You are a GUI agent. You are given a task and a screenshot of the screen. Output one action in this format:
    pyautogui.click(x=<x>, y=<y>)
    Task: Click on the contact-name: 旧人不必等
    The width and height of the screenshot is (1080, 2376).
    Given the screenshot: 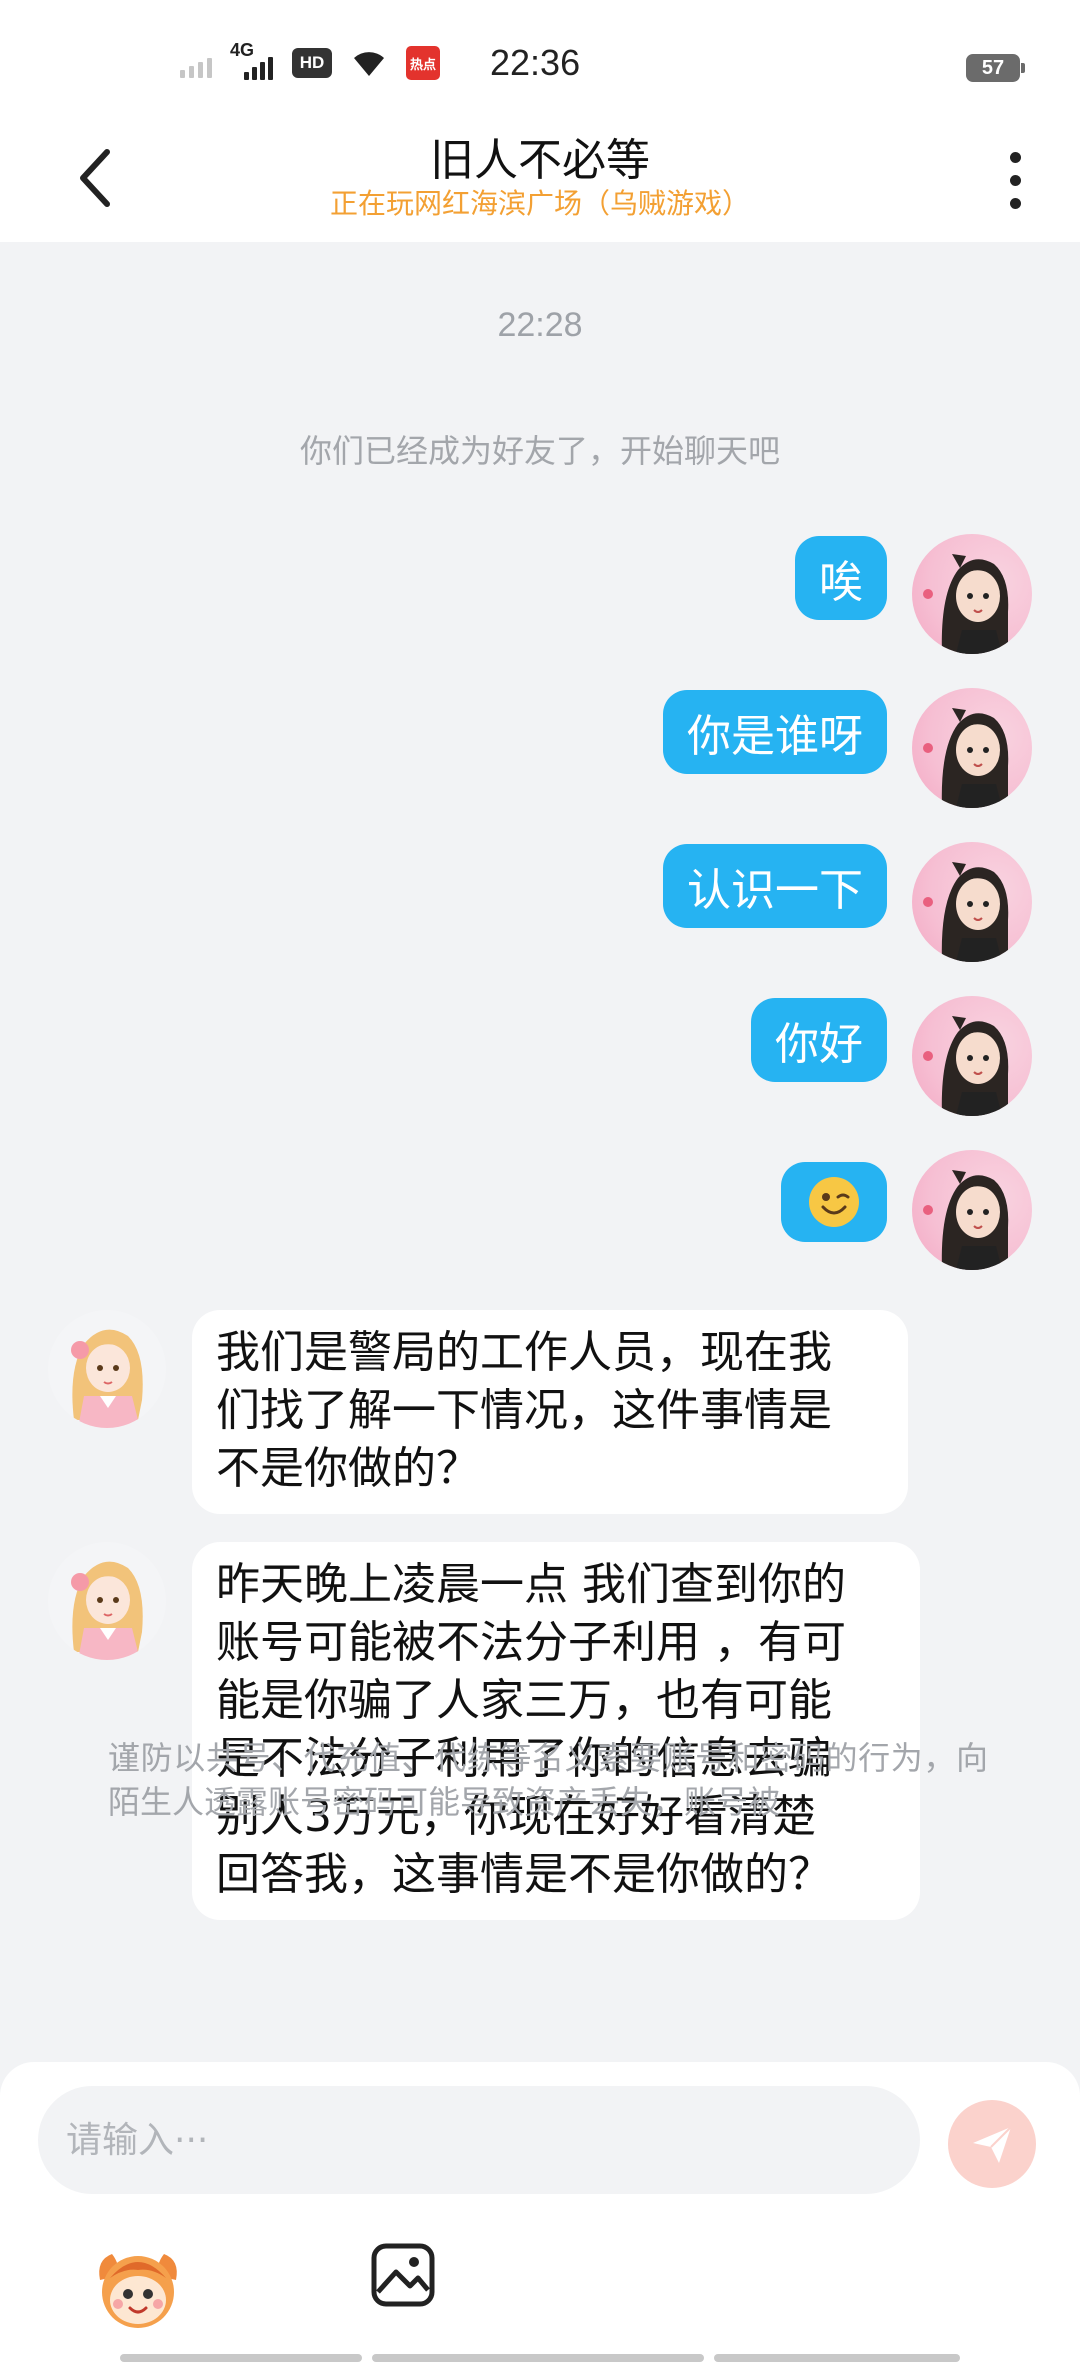 What is the action you would take?
    pyautogui.click(x=540, y=160)
    